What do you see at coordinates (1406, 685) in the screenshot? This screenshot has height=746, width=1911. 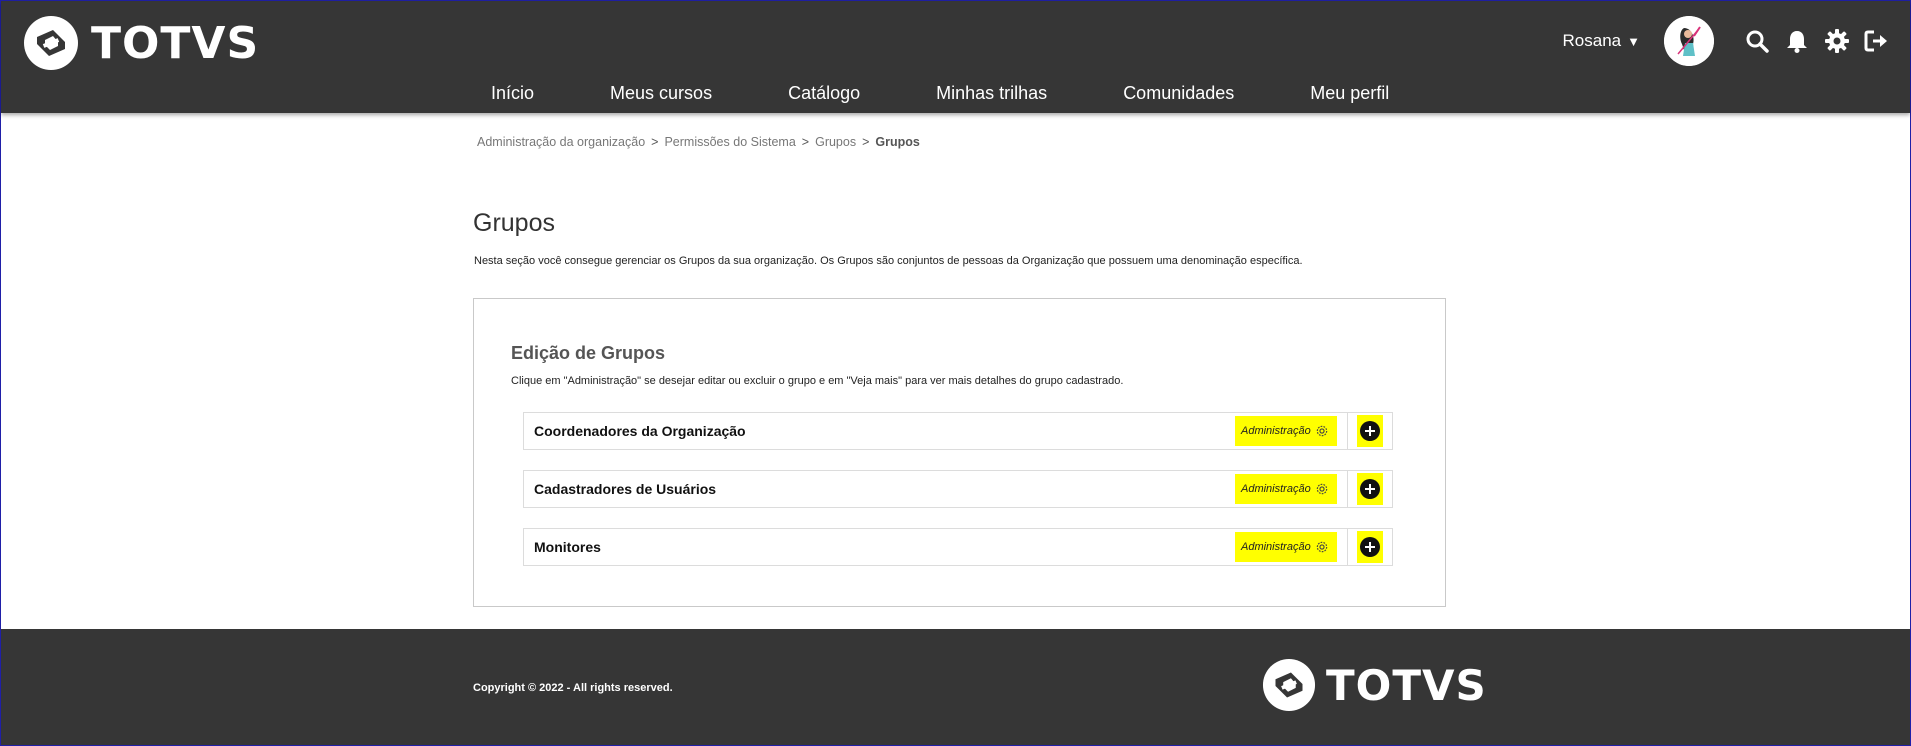 I see `footer-logo-text: TOTVS` at bounding box center [1406, 685].